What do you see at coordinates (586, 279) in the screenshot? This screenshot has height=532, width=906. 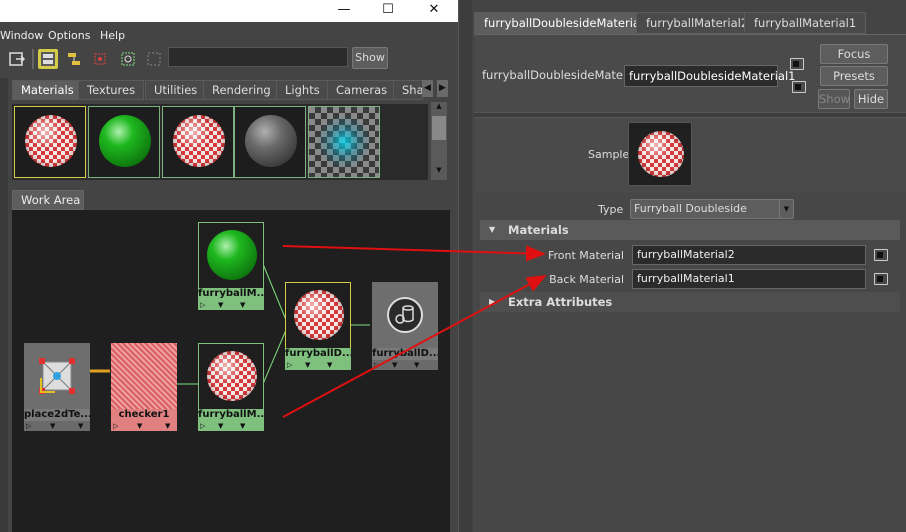 I see `back-material-label: Back Material` at bounding box center [586, 279].